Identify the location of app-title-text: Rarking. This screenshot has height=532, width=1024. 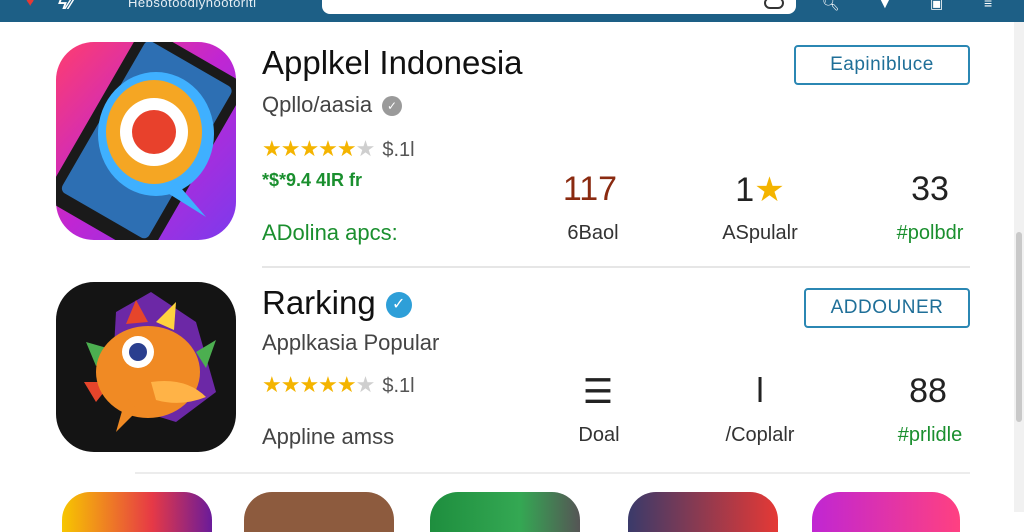
(319, 302).